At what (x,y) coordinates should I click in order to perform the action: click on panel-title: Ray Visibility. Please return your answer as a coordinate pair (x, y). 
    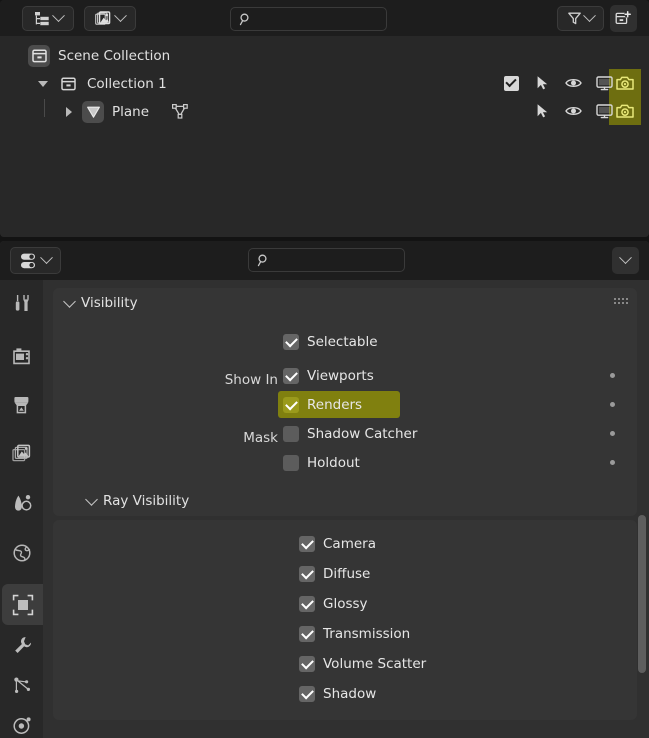
    Looking at the image, I should click on (146, 501).